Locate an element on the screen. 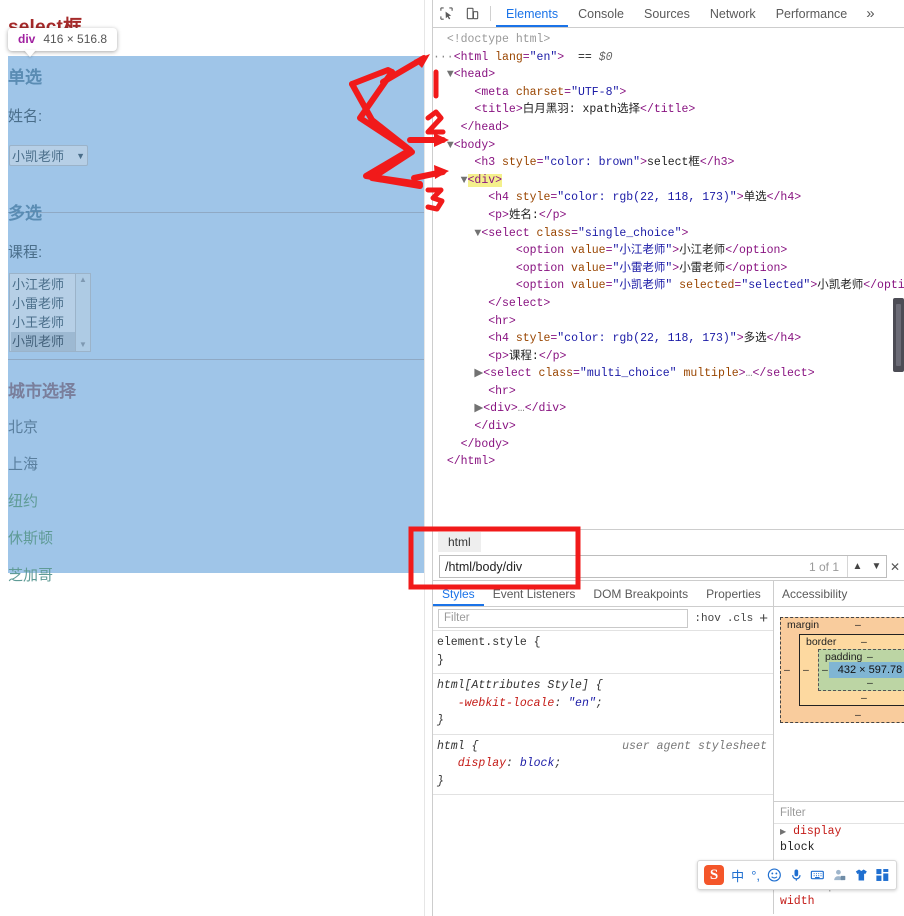 The height and width of the screenshot is (916, 904). user-icon is located at coordinates (839, 875).